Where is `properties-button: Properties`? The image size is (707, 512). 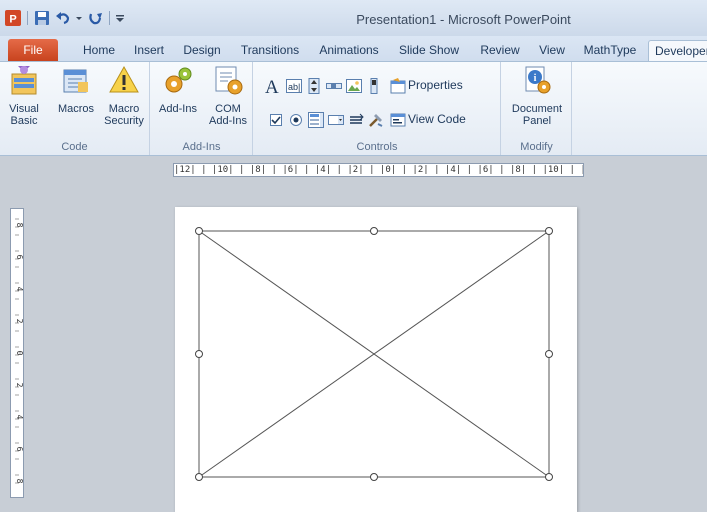
properties-button: Properties is located at coordinates (435, 85).